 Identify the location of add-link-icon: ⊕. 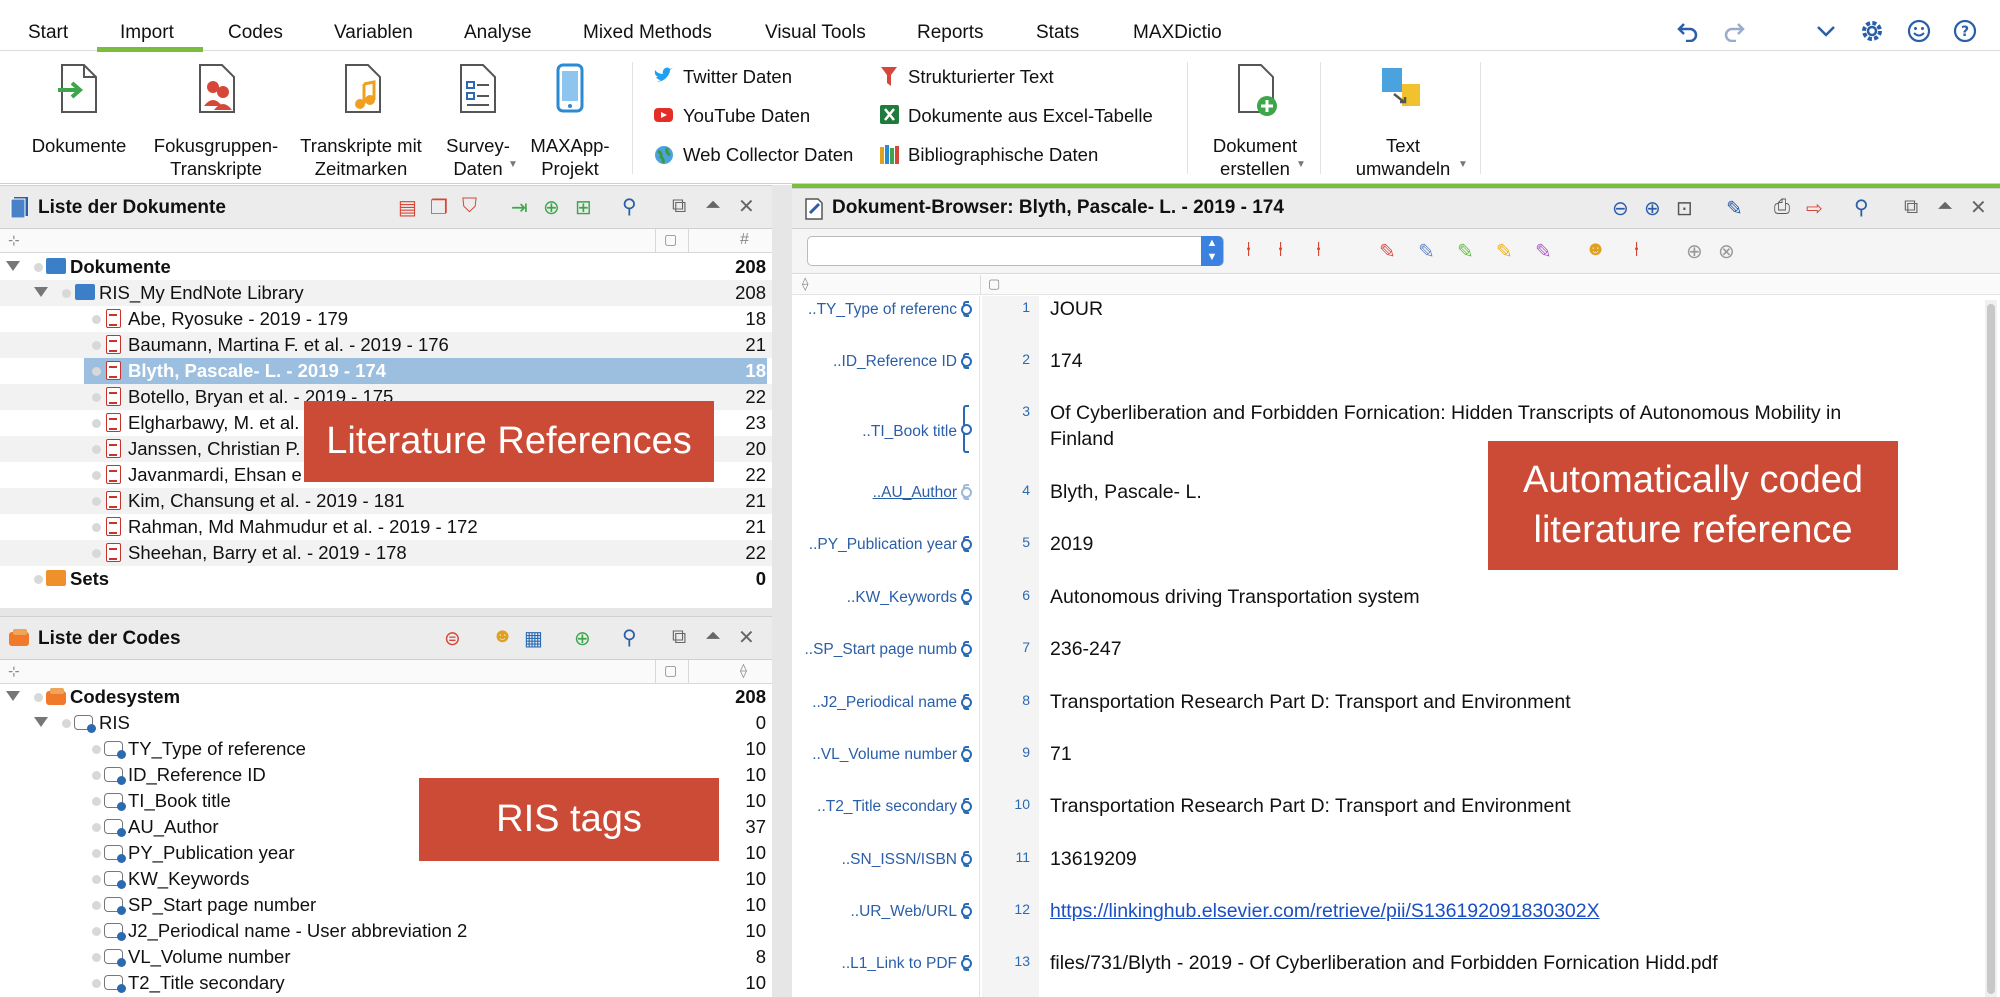
(1694, 251).